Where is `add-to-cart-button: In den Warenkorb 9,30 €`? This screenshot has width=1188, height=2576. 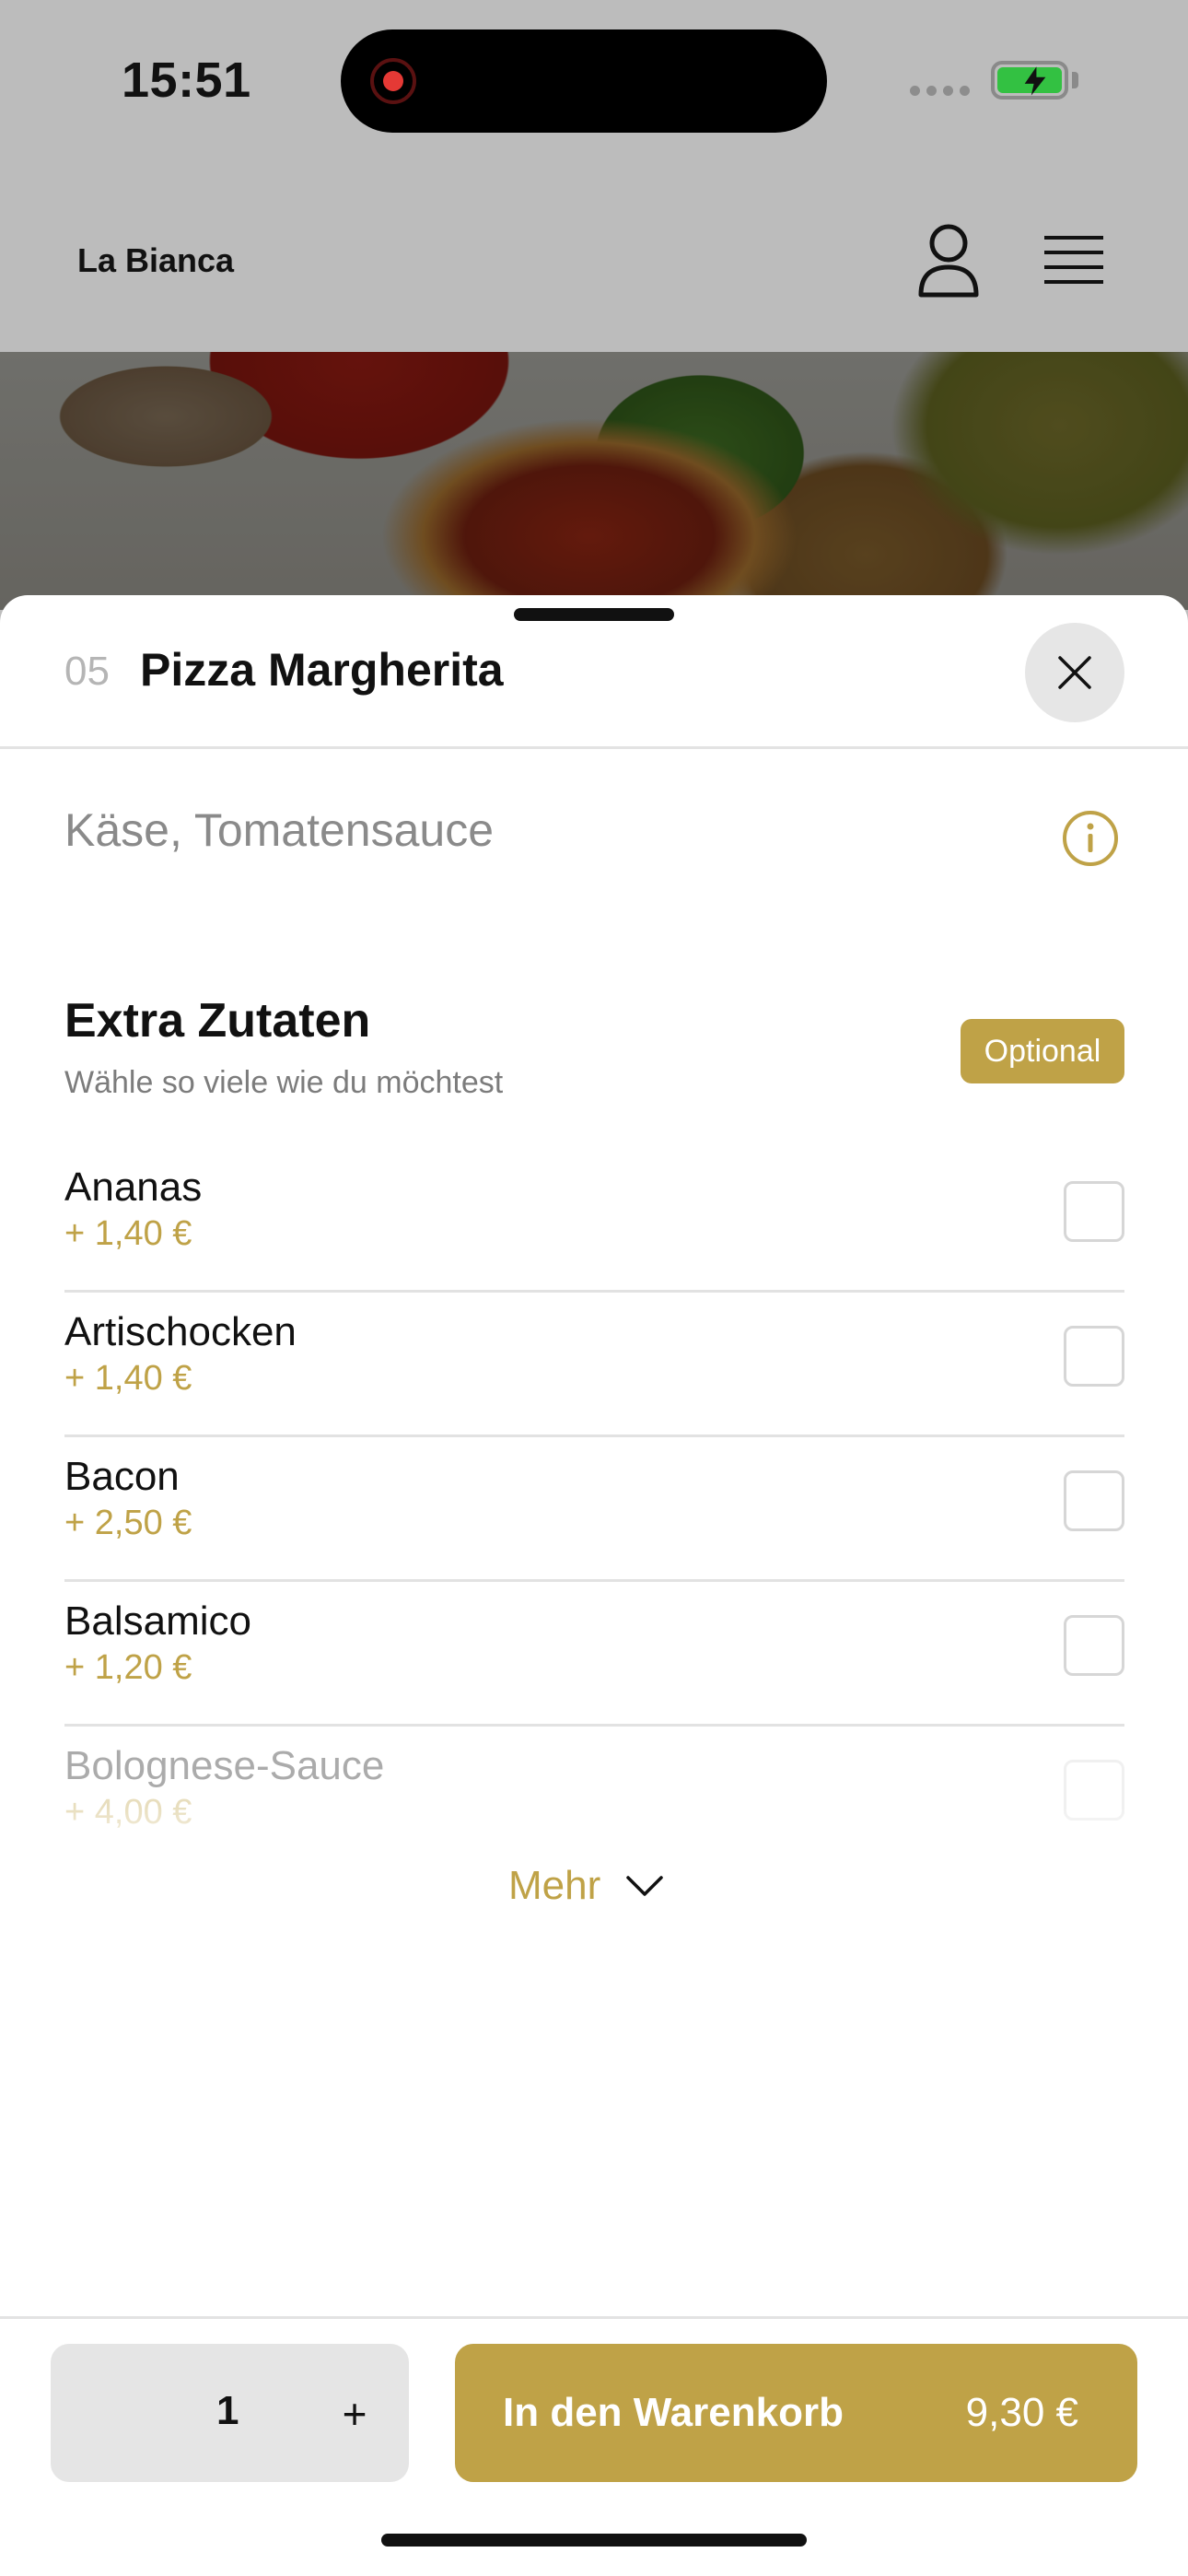 add-to-cart-button: In den Warenkorb 9,30 € is located at coordinates (796, 2413).